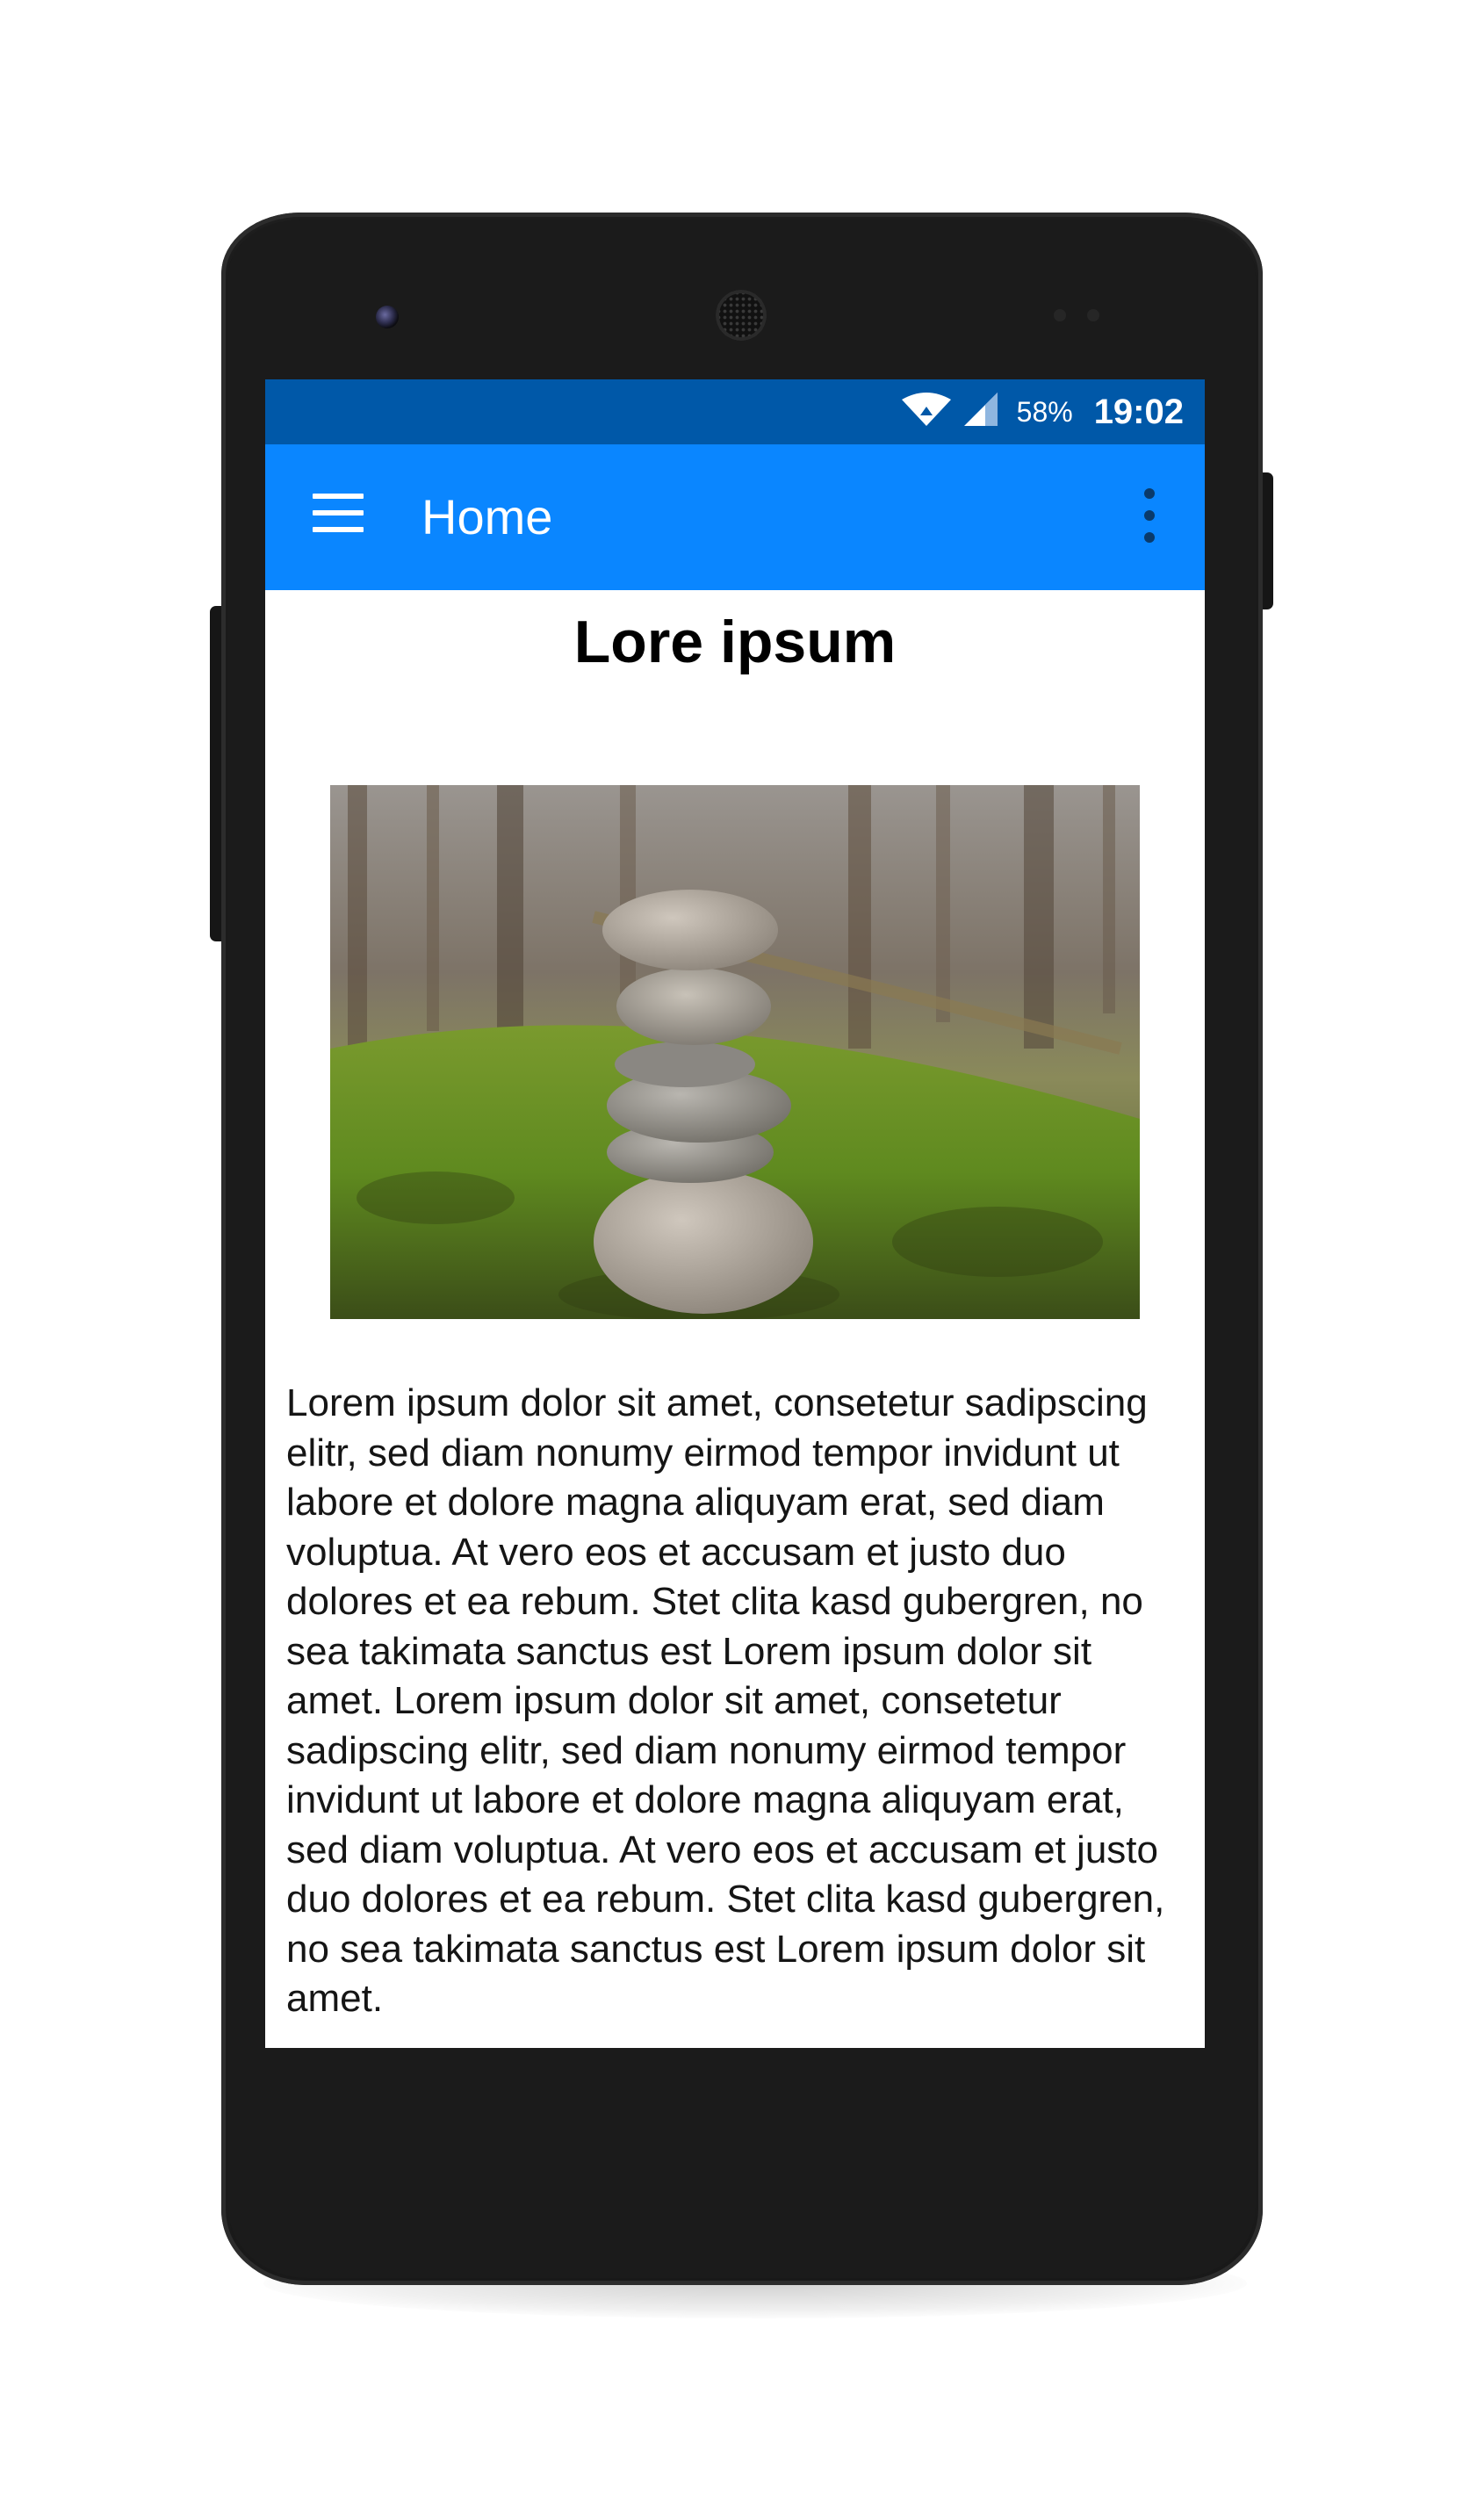 The width and height of the screenshot is (1484, 2509). Describe the element at coordinates (1267, 540) in the screenshot. I see `power-button` at that location.